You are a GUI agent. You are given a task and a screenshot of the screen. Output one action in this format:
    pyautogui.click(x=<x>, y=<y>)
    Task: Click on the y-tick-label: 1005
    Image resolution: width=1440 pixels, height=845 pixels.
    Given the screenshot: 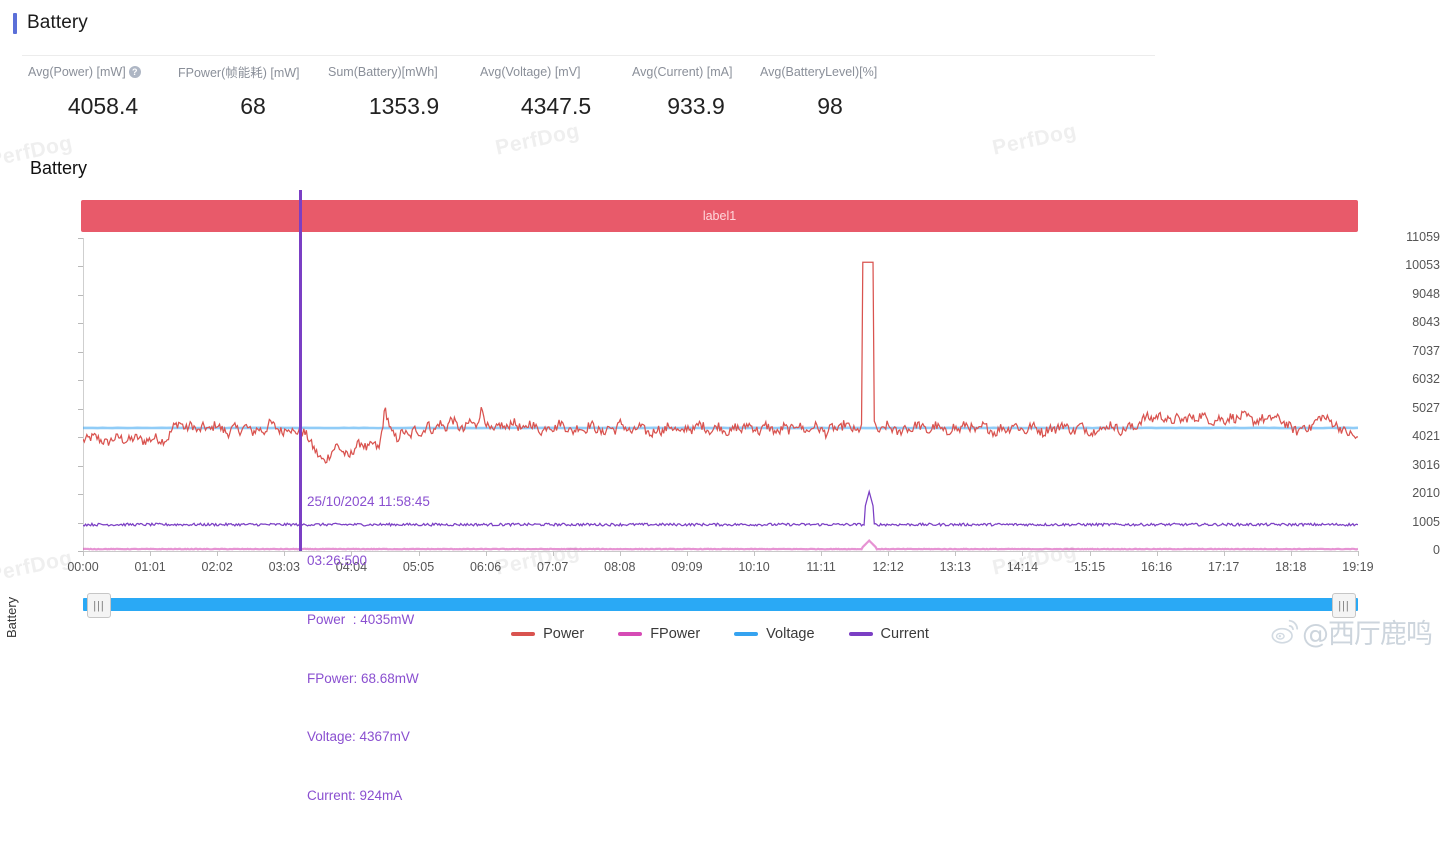 What is the action you would take?
    pyautogui.click(x=1409, y=522)
    